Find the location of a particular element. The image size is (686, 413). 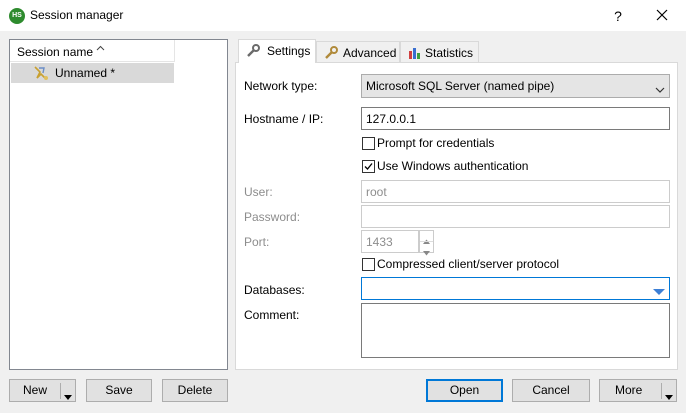

sort-ascending-icon is located at coordinates (100, 49).